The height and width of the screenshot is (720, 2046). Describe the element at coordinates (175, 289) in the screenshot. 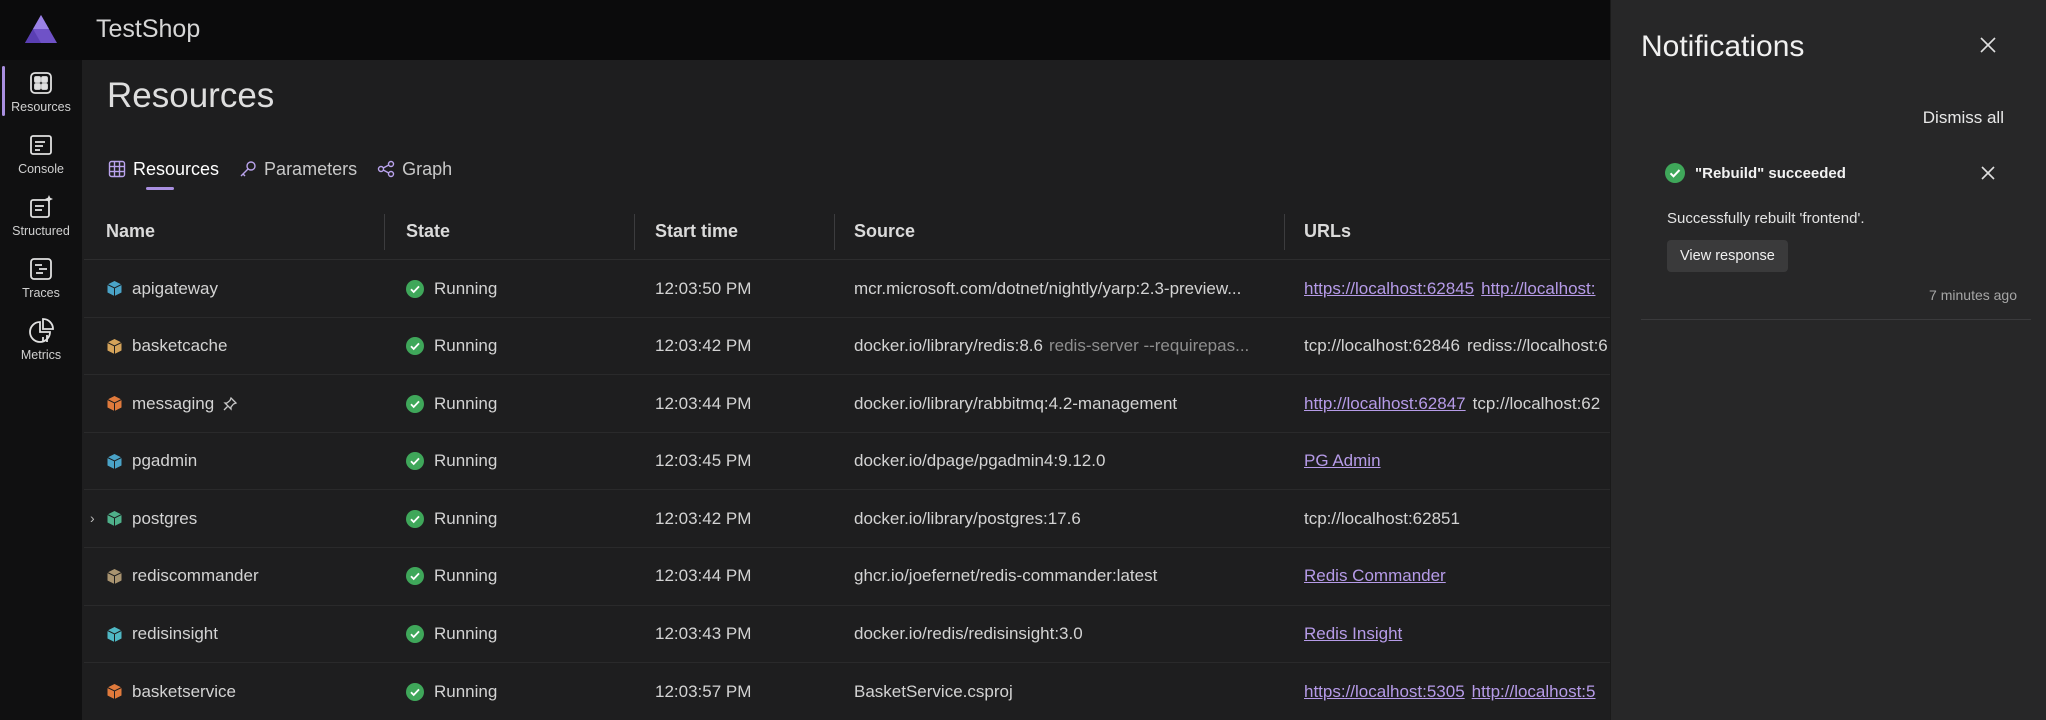

I see `resource-name: apigateway` at that location.